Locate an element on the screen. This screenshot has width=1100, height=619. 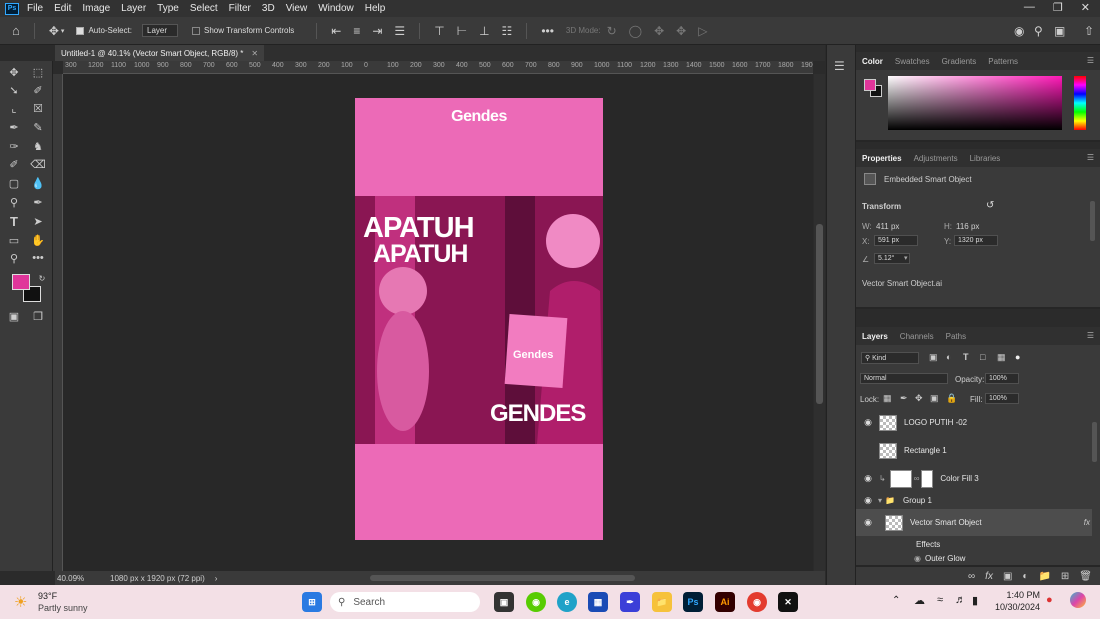
tab-properties: Properties is located at coordinates (882, 158).